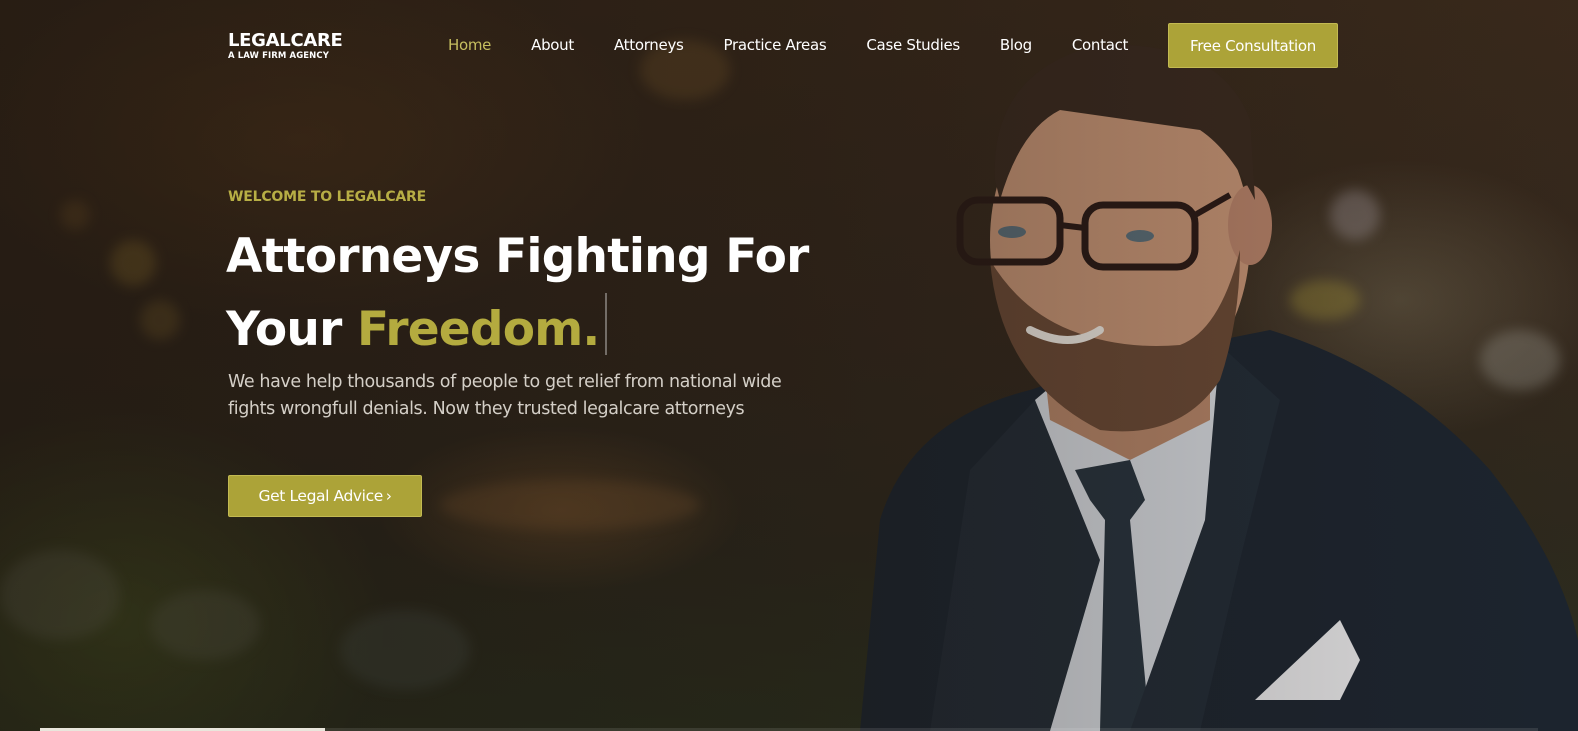 The image size is (1578, 731). Describe the element at coordinates (284, 329) in the screenshot. I see `headline-line-2: Your` at that location.